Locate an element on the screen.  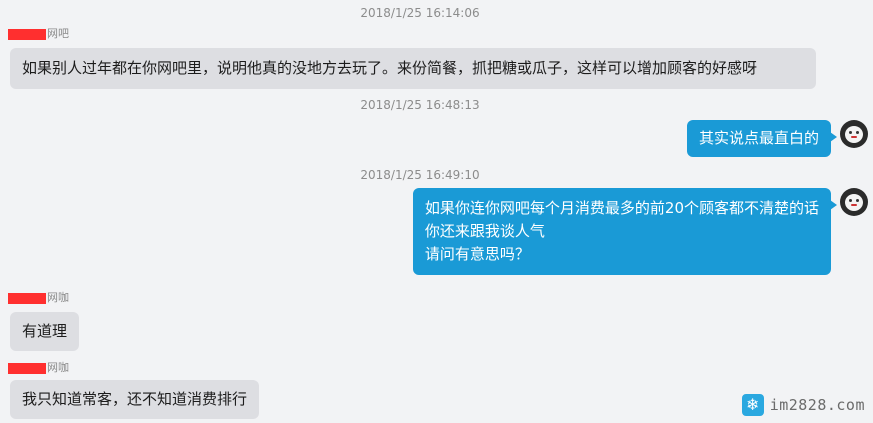
sender-label: 网吧 is located at coordinates (38, 34).